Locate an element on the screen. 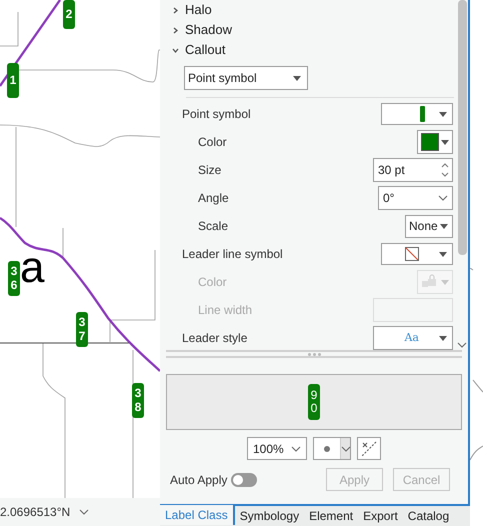  reset-view-icon is located at coordinates (369, 448).